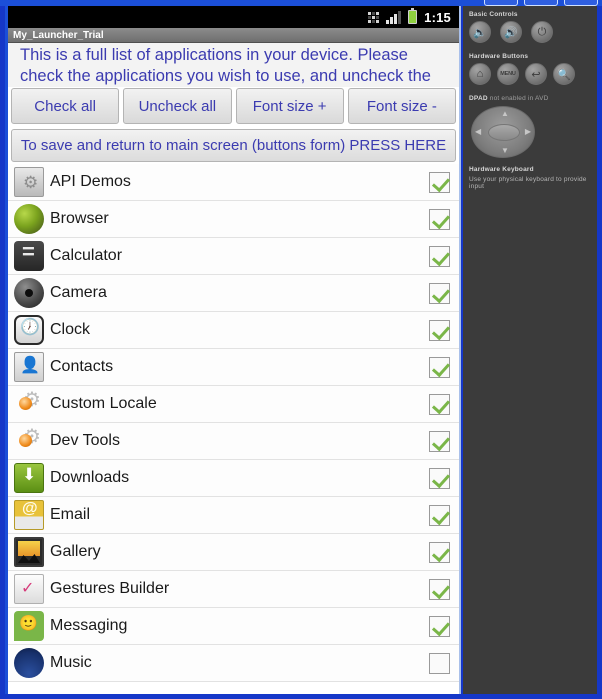  I want to click on signal-bars-icon, so click(394, 17).